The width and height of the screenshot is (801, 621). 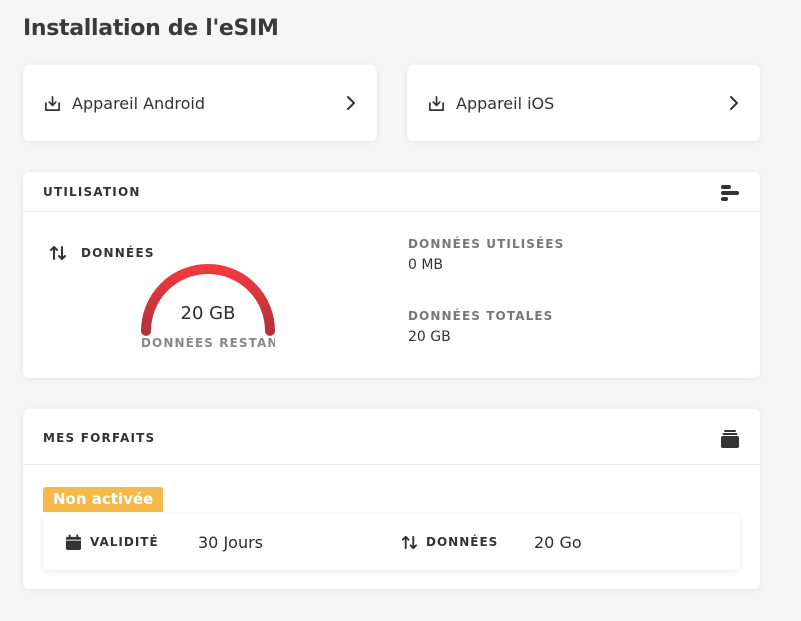 What do you see at coordinates (558, 542) in the screenshot?
I see `plan-data-value: 20 Go` at bounding box center [558, 542].